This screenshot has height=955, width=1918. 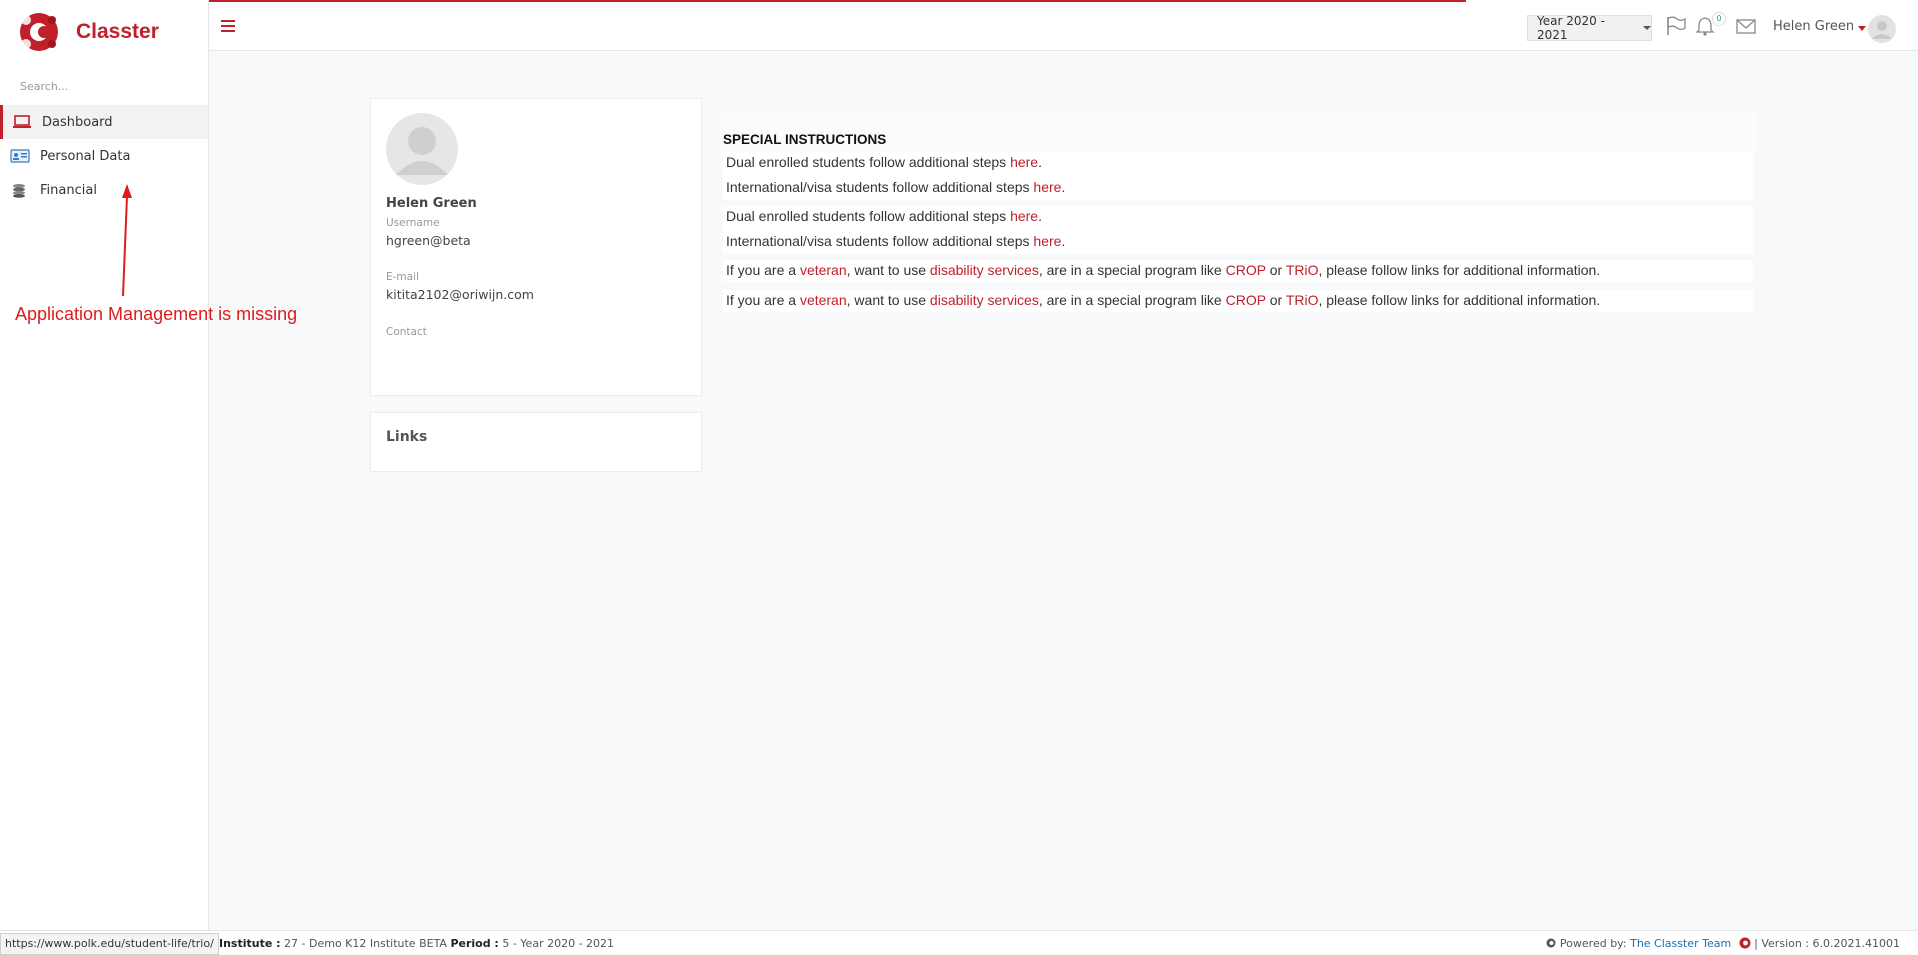 I want to click on version-text: | Version : 6.0.2021.41001, so click(x=1825, y=943).